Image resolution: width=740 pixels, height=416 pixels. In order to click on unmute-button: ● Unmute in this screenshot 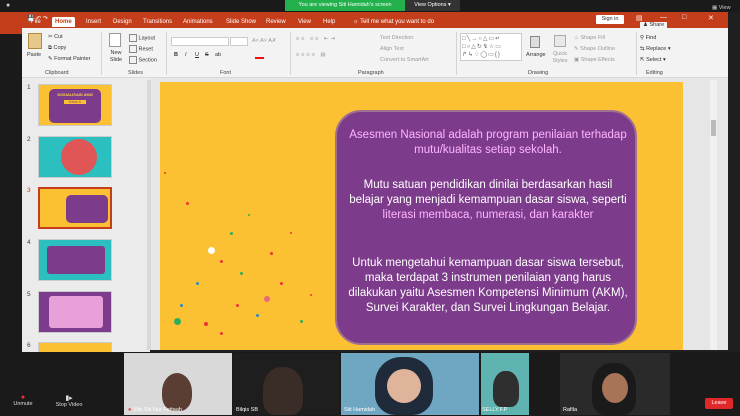, I will do `click(23, 400)`.